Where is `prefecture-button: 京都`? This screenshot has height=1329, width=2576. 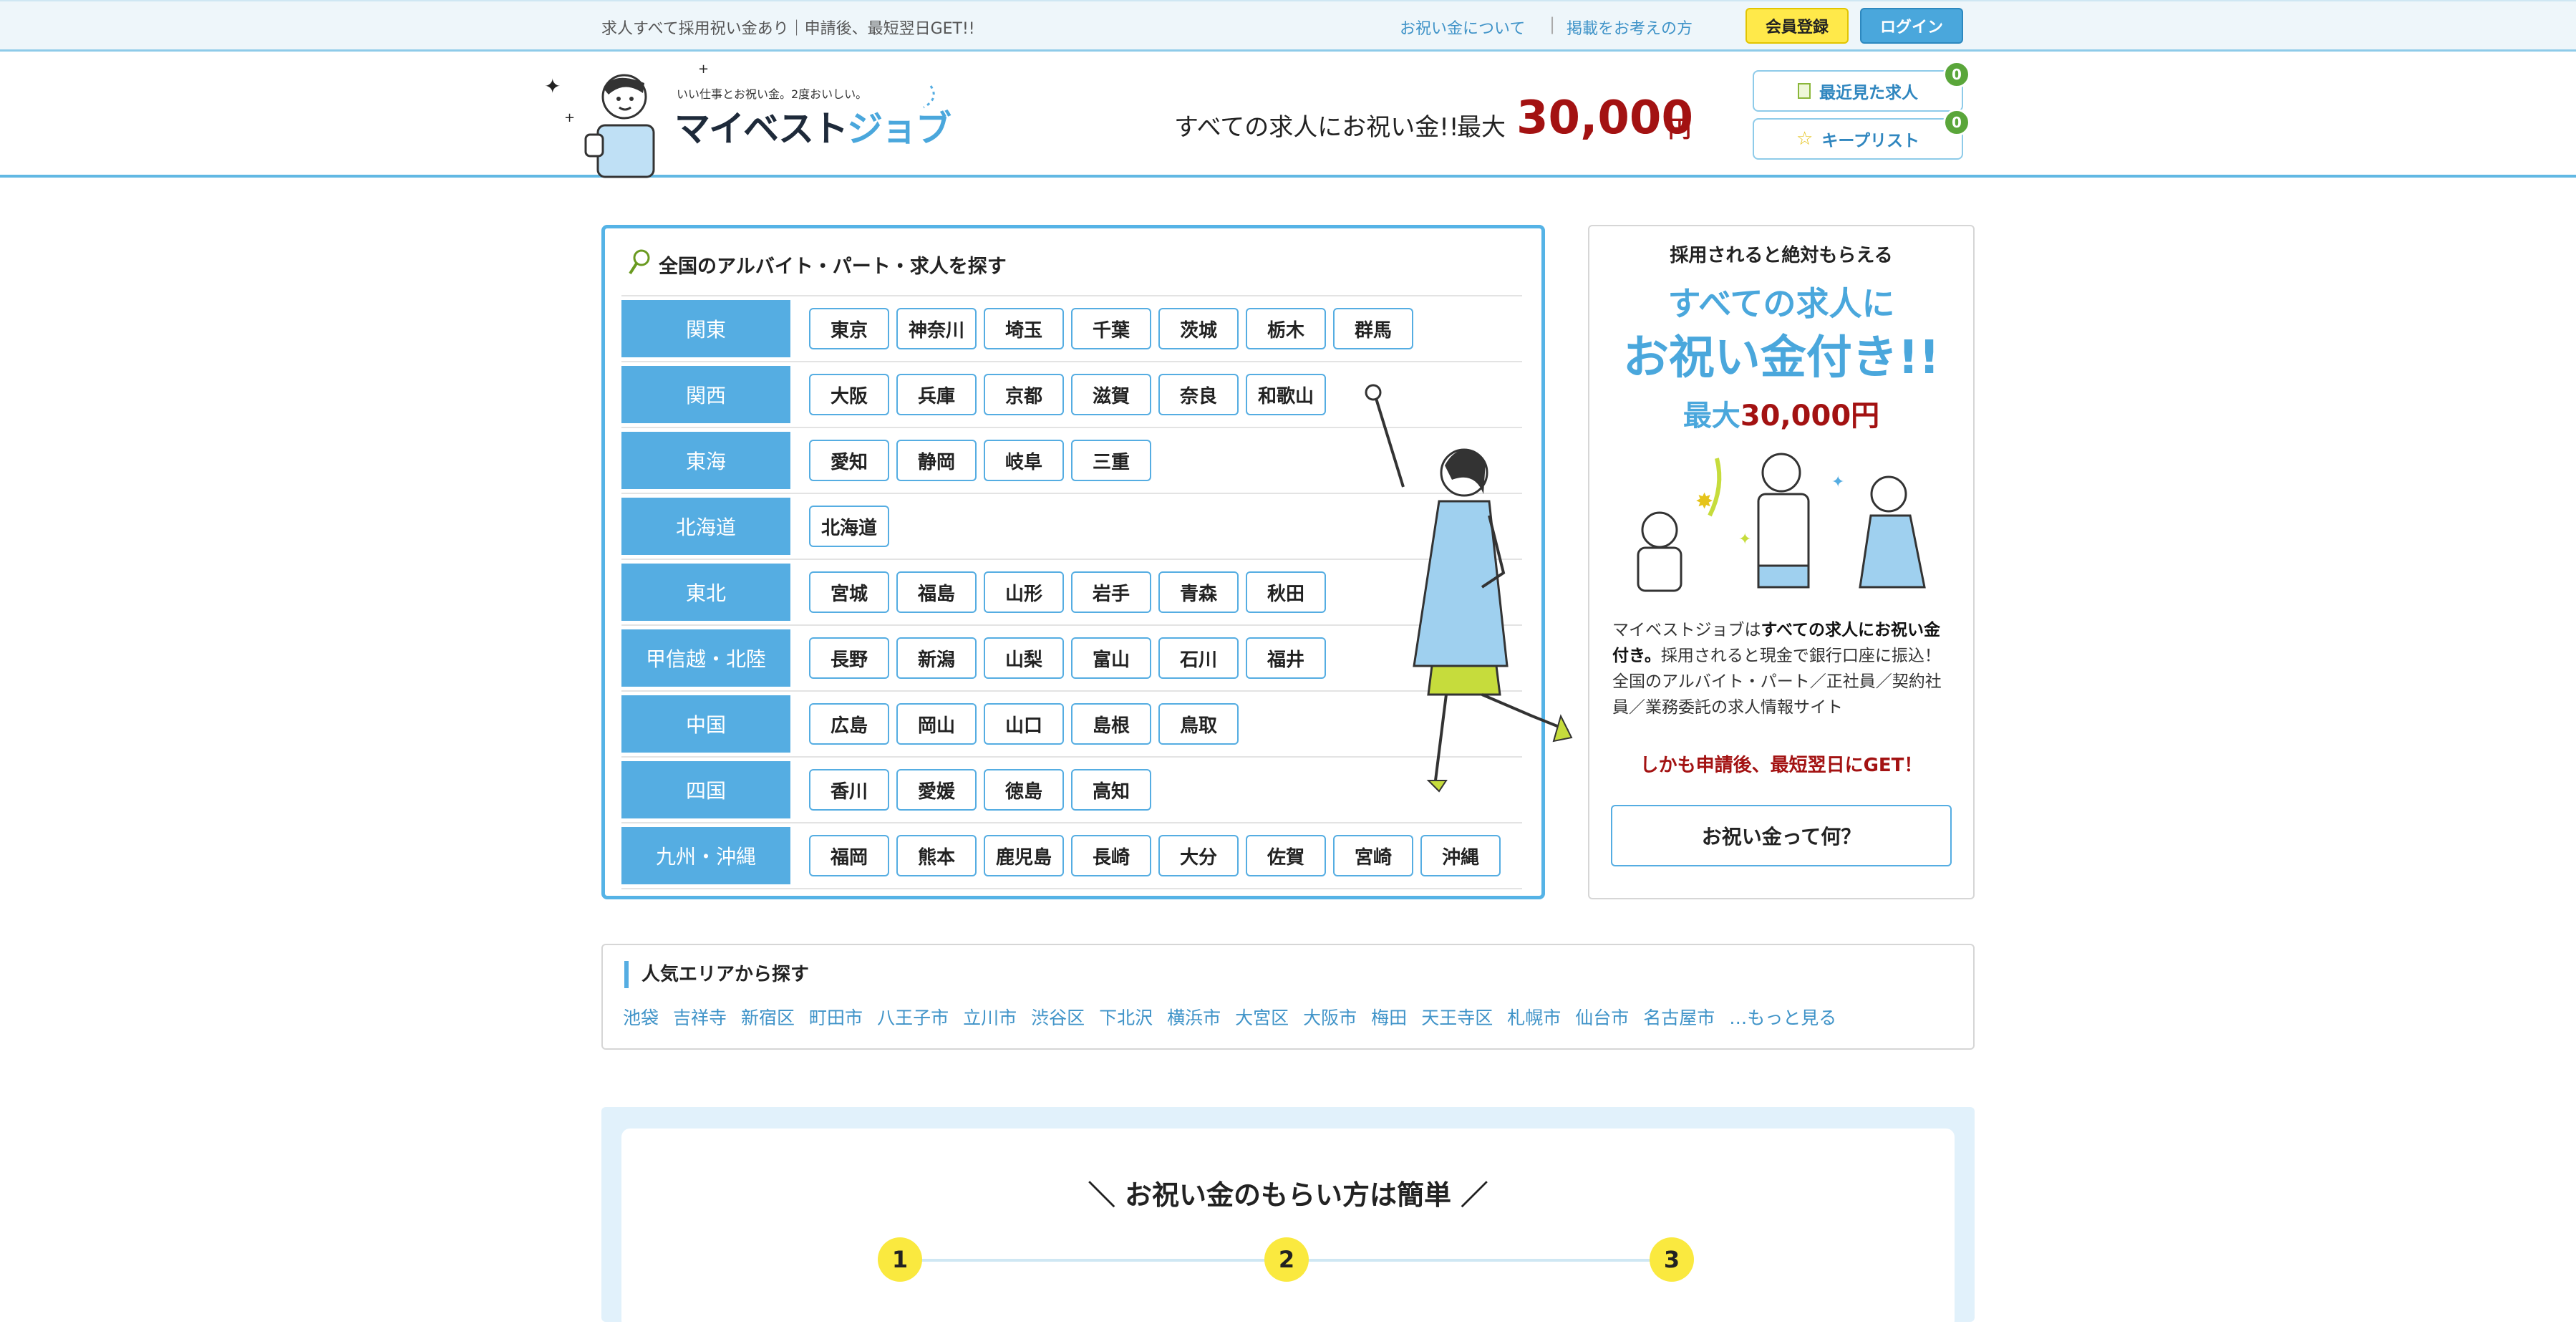 prefecture-button: 京都 is located at coordinates (1024, 395).